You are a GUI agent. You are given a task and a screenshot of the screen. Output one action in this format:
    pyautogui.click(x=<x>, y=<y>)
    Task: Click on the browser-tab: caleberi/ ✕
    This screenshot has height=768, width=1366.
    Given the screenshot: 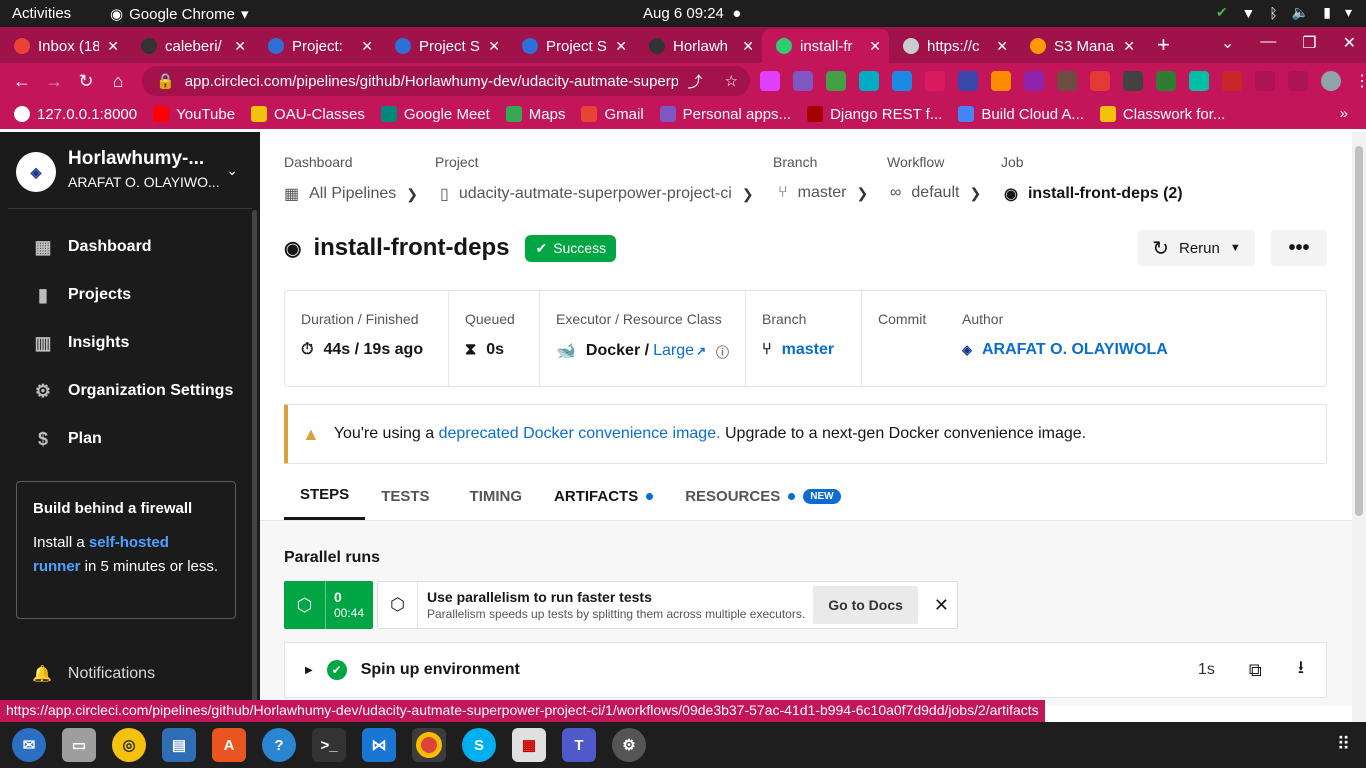 What is the action you would take?
    pyautogui.click(x=190, y=46)
    